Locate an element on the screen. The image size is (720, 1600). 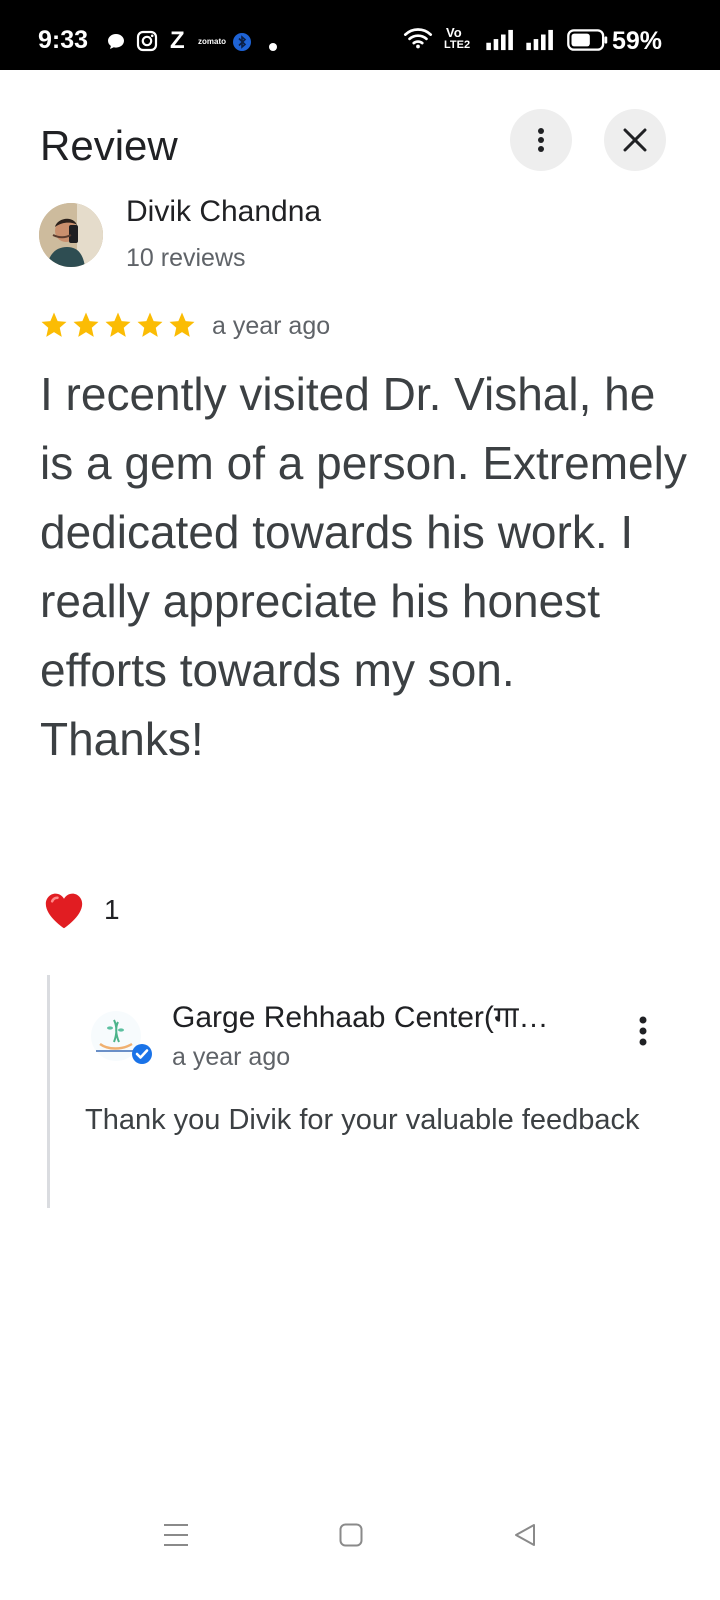
volte-label: LTE2 is located at coordinates (457, 45).